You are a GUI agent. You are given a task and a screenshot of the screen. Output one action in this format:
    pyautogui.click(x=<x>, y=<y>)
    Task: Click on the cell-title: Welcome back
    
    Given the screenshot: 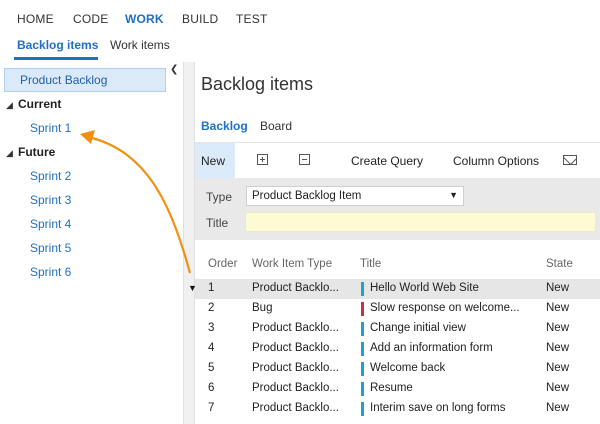 What is the action you would take?
    pyautogui.click(x=408, y=368)
    